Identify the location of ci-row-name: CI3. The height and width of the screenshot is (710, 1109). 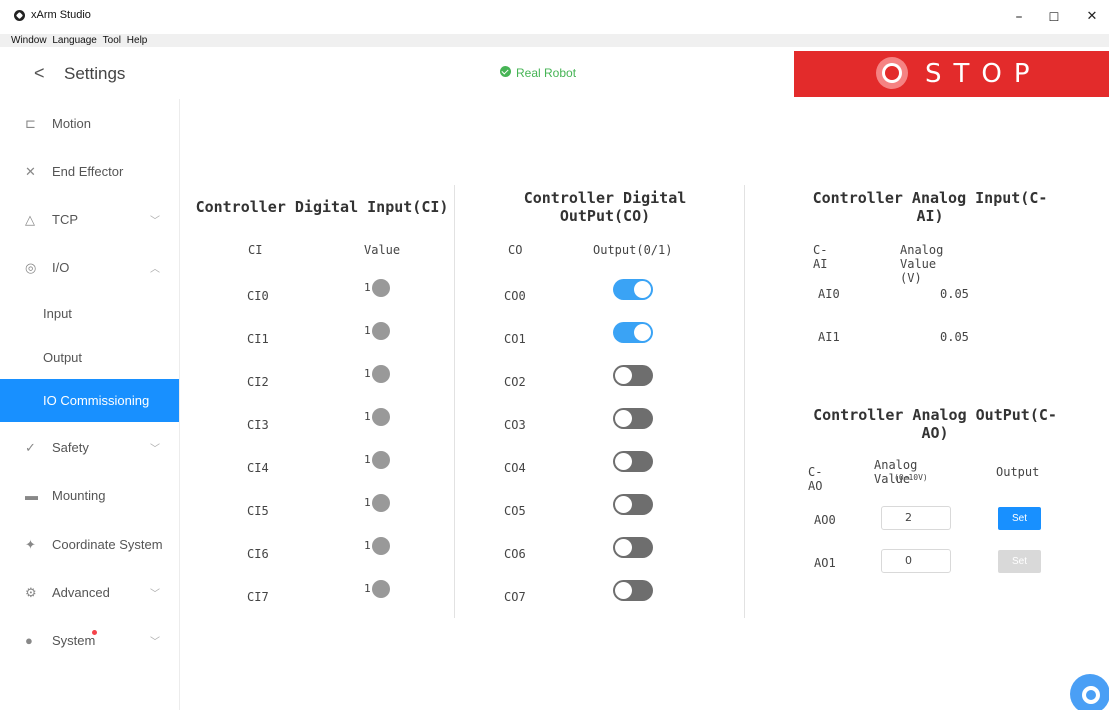
(258, 425).